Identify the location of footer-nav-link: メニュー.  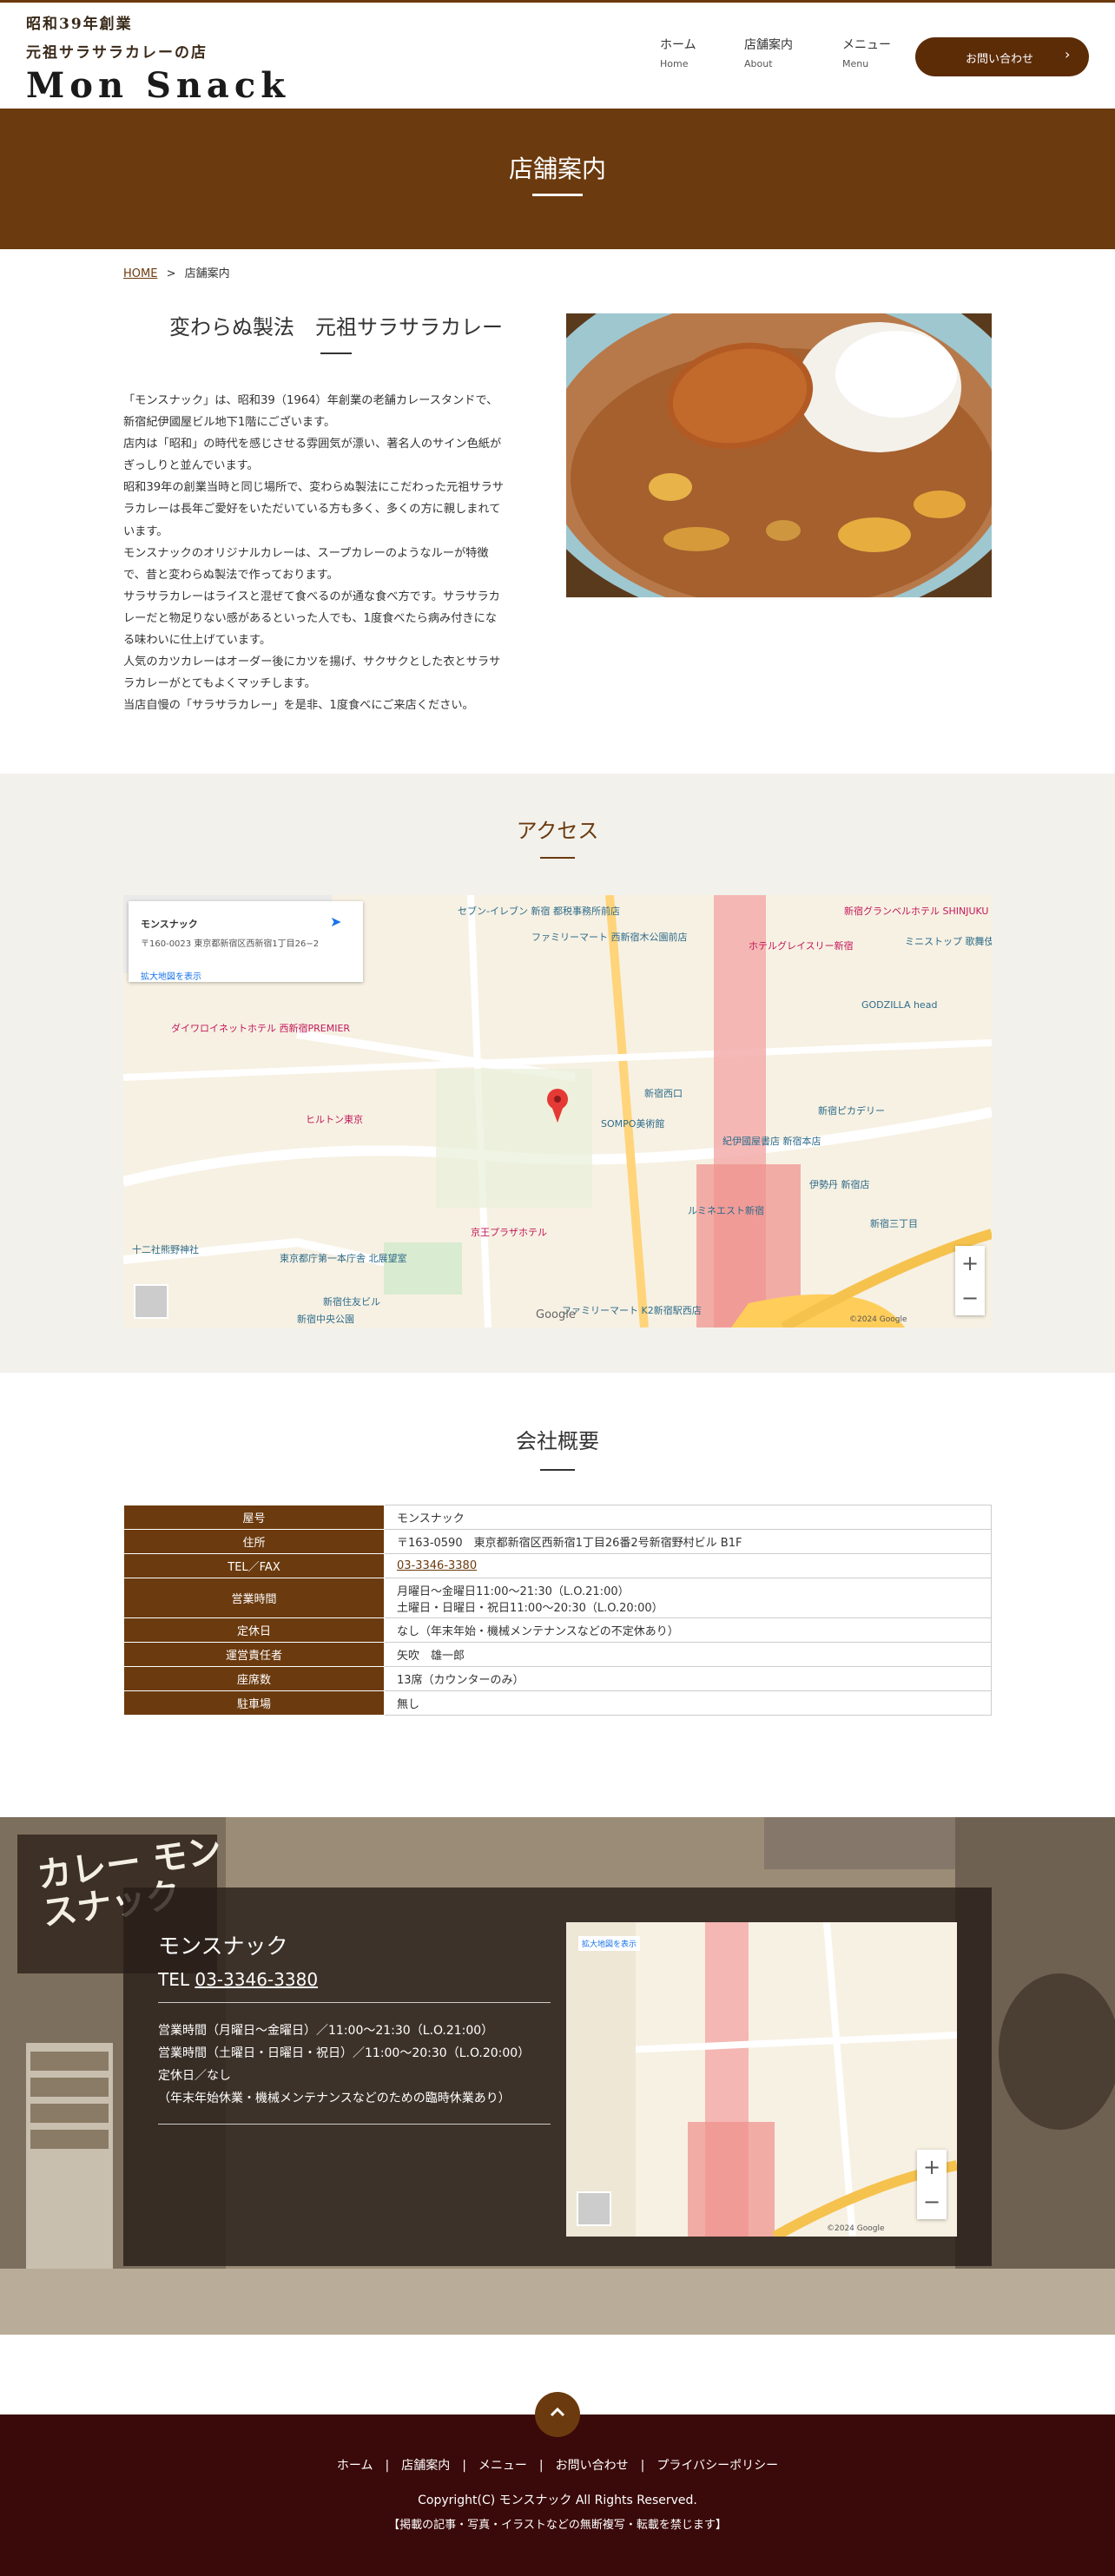
(502, 2466).